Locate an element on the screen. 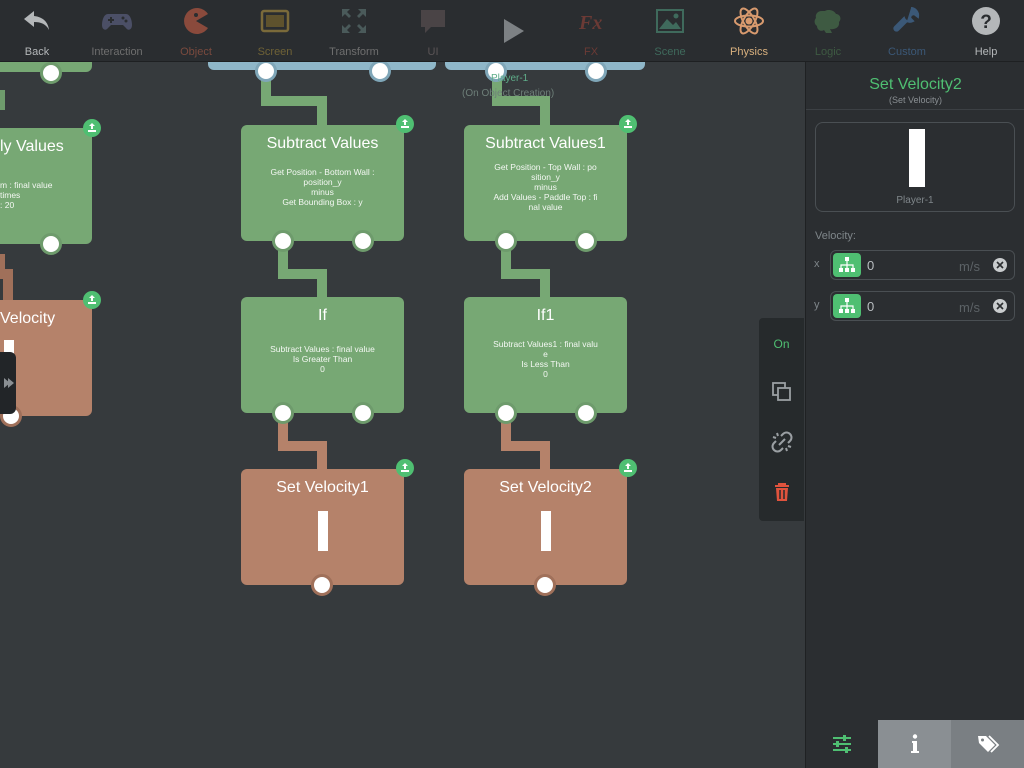 This screenshot has height=768, width=1024. disconnect-button is located at coordinates (781, 444).